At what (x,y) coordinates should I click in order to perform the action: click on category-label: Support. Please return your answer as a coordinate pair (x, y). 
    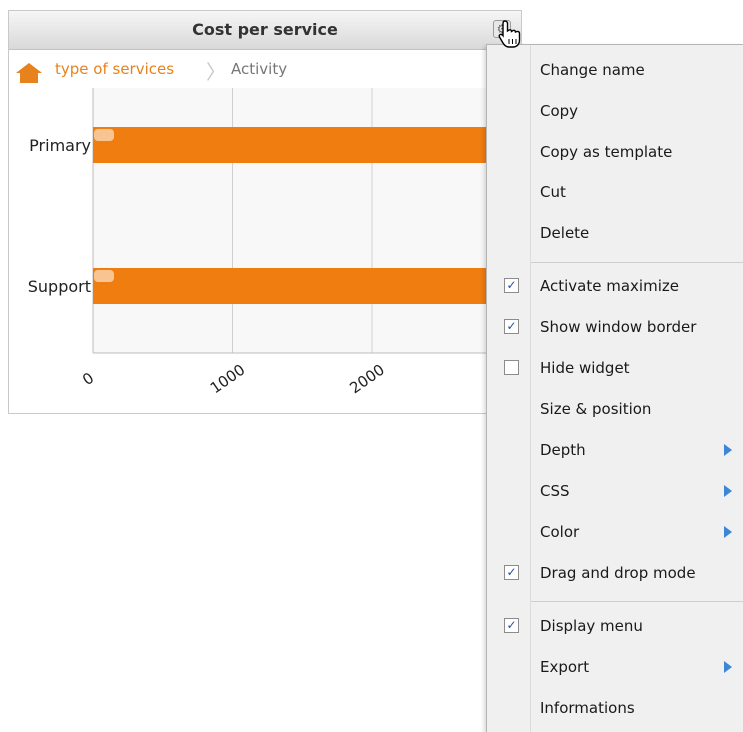
    Looking at the image, I should click on (59, 286).